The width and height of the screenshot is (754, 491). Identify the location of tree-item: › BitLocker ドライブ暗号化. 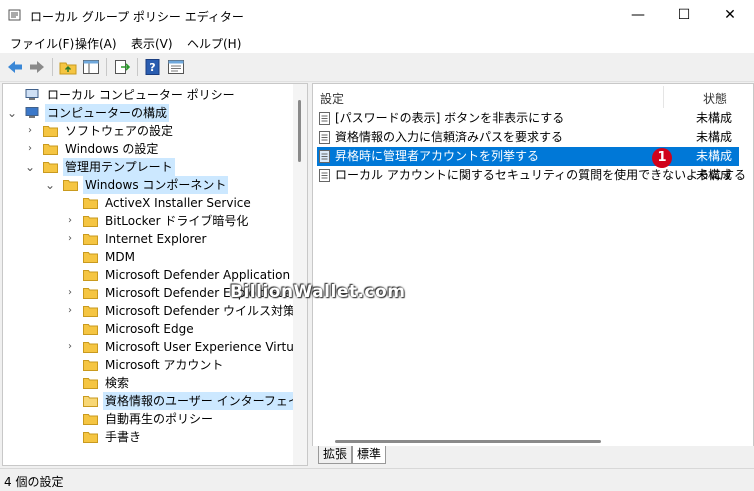
(148, 221).